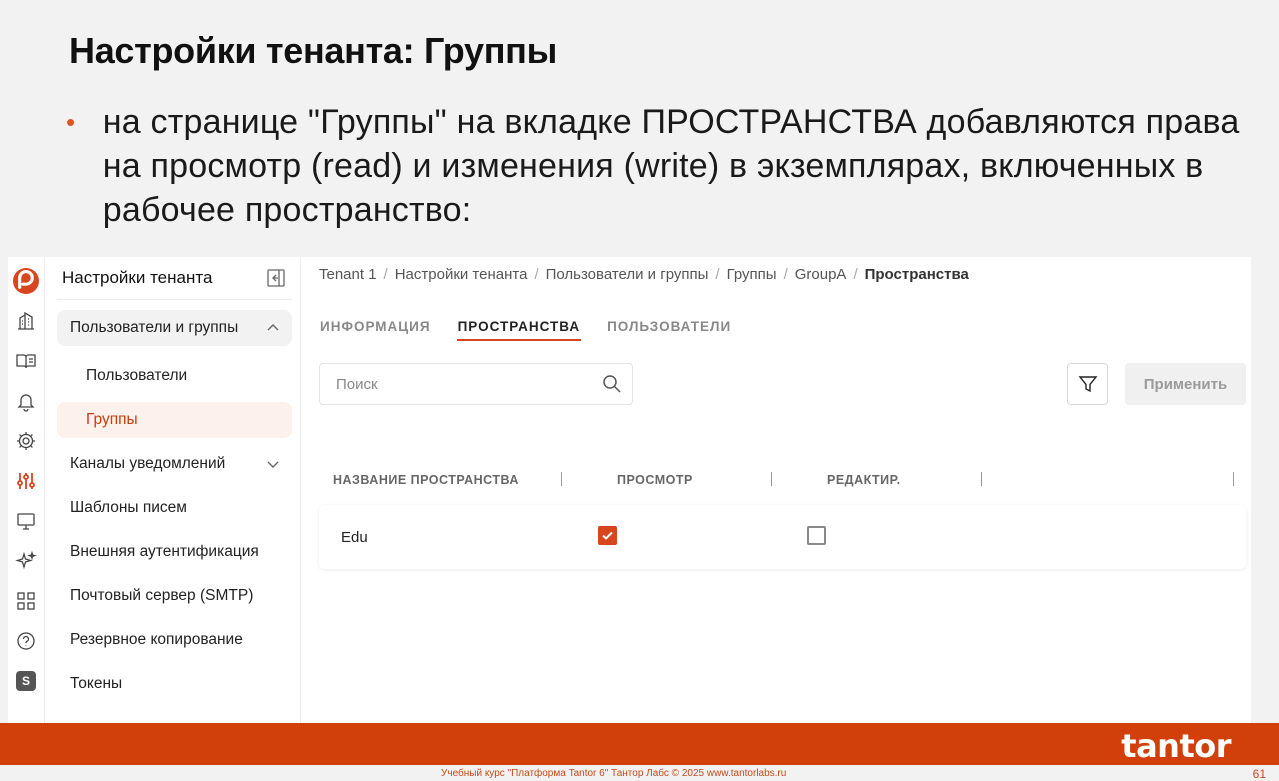 This screenshot has width=1279, height=781. I want to click on breadcrumb-current: Пространства, so click(916, 274).